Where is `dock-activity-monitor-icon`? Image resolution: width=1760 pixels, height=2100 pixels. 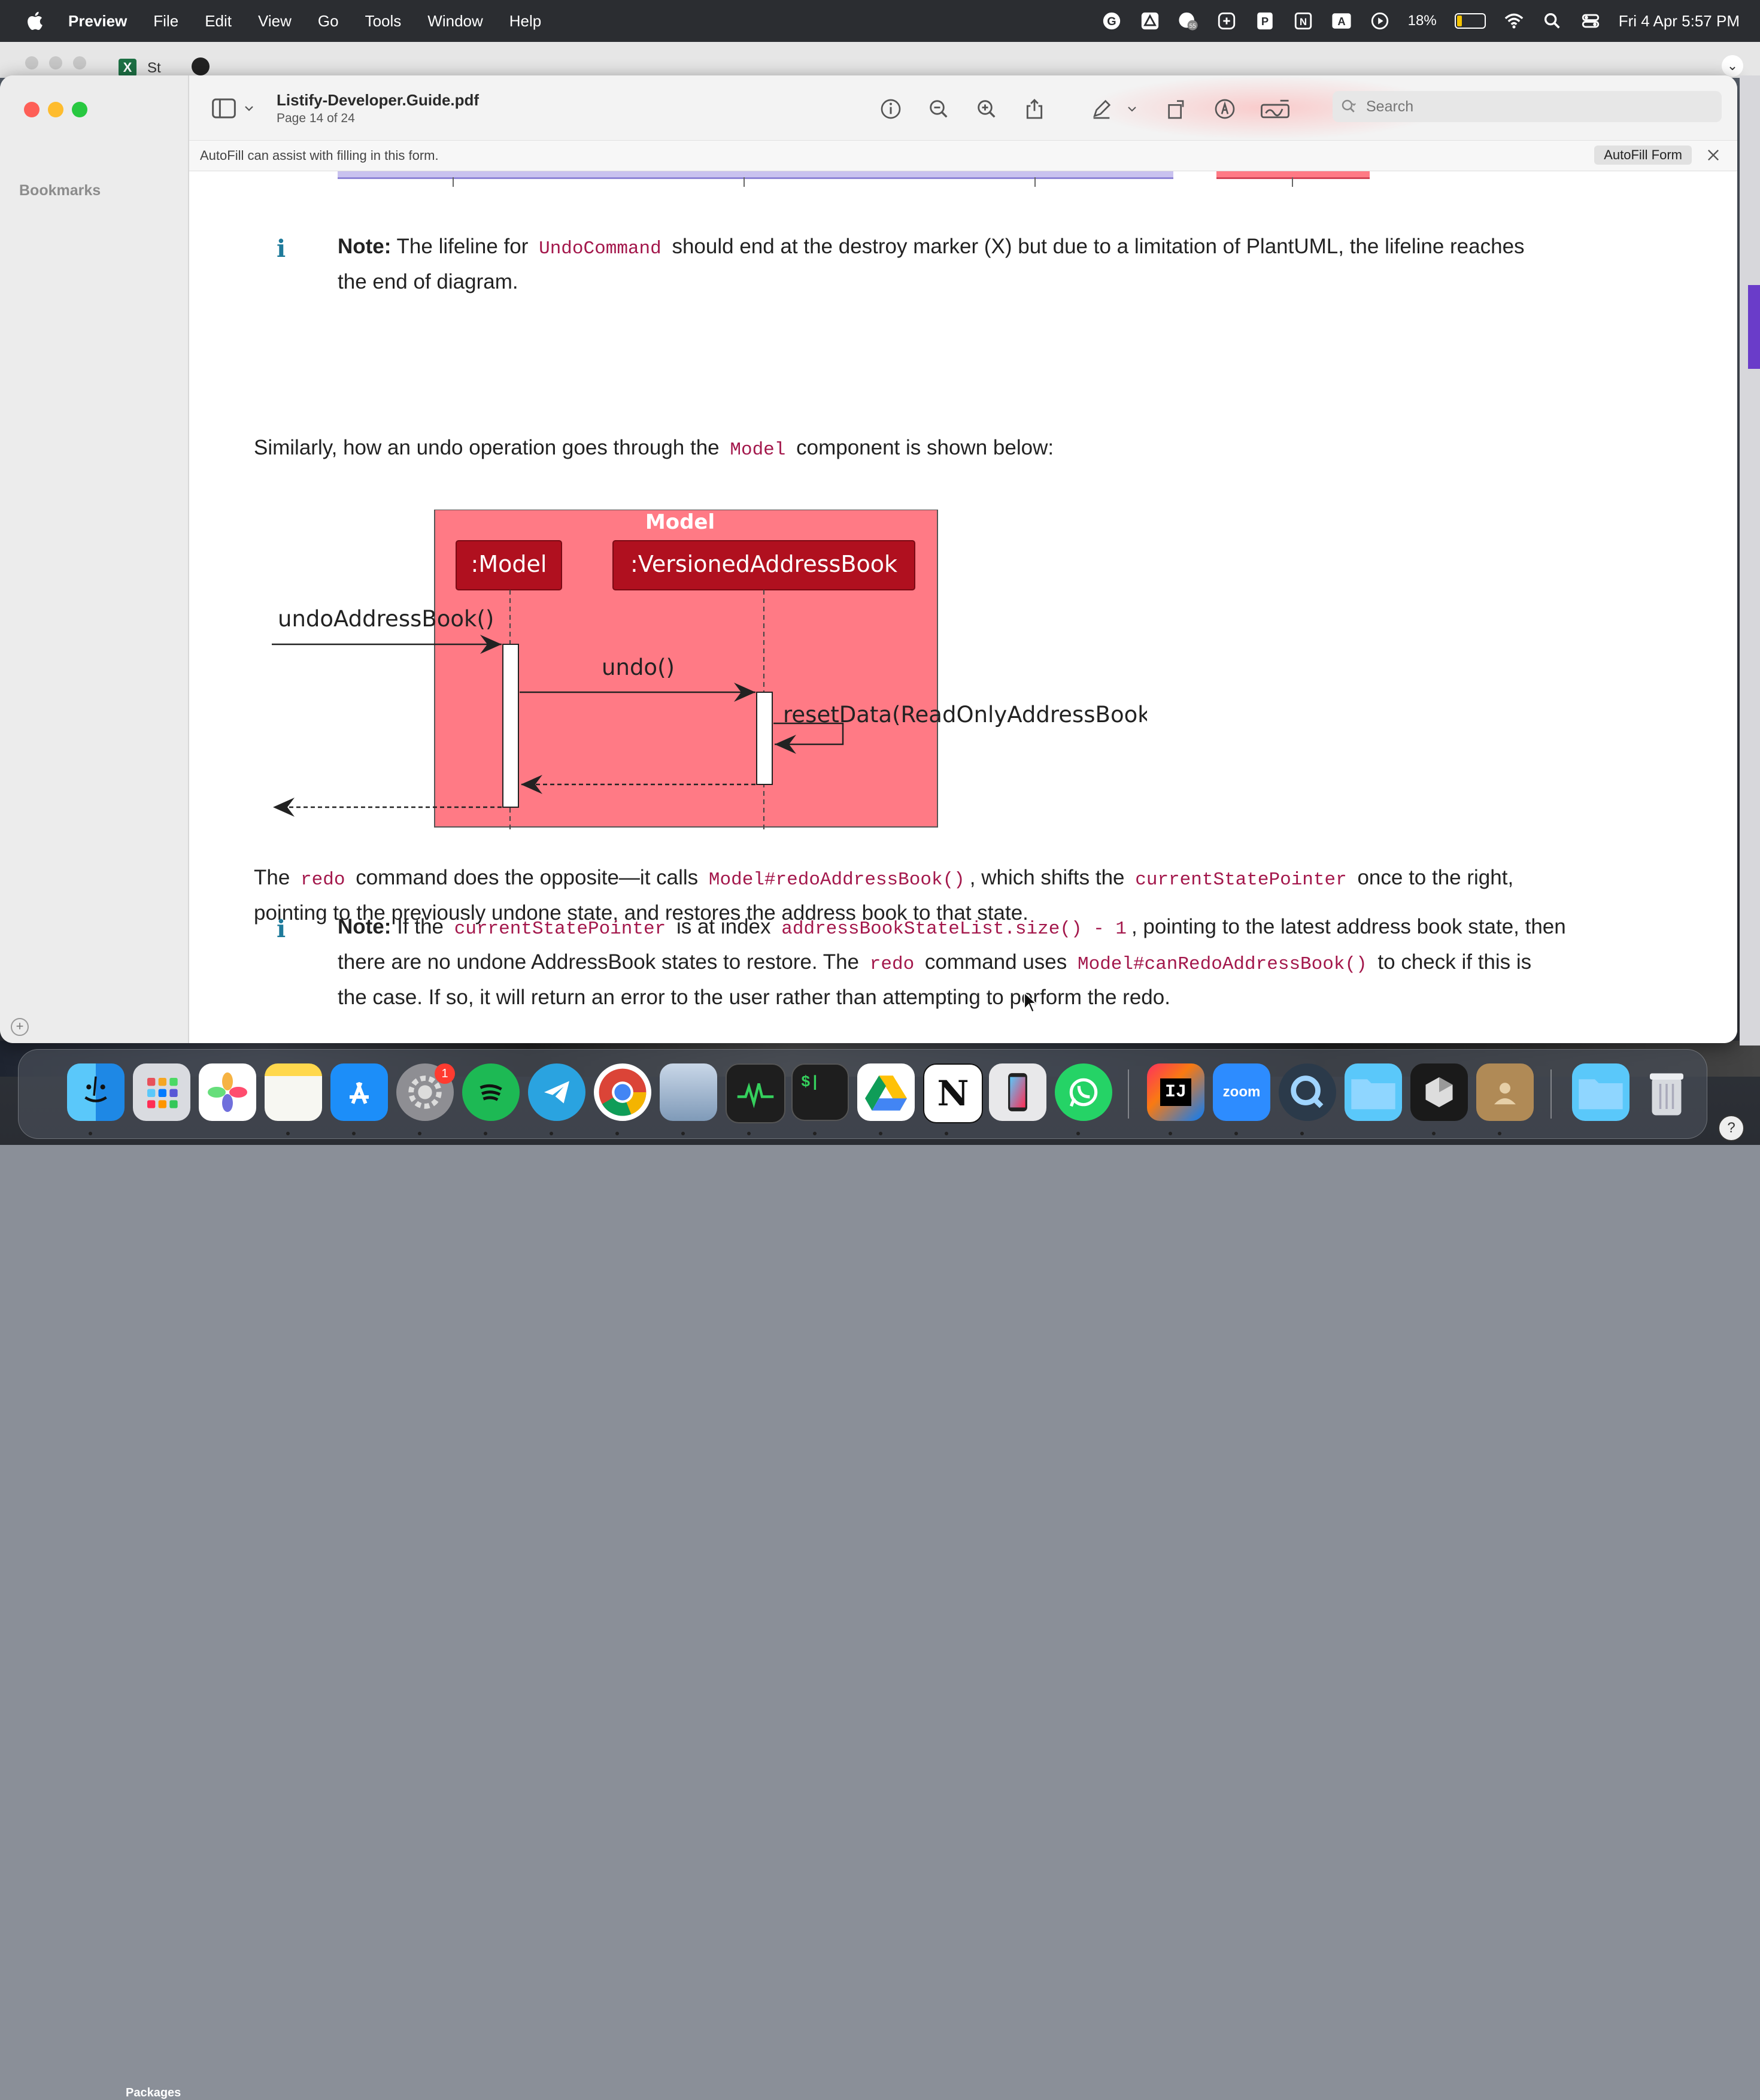
dock-activity-monitor-icon is located at coordinates (755, 1093).